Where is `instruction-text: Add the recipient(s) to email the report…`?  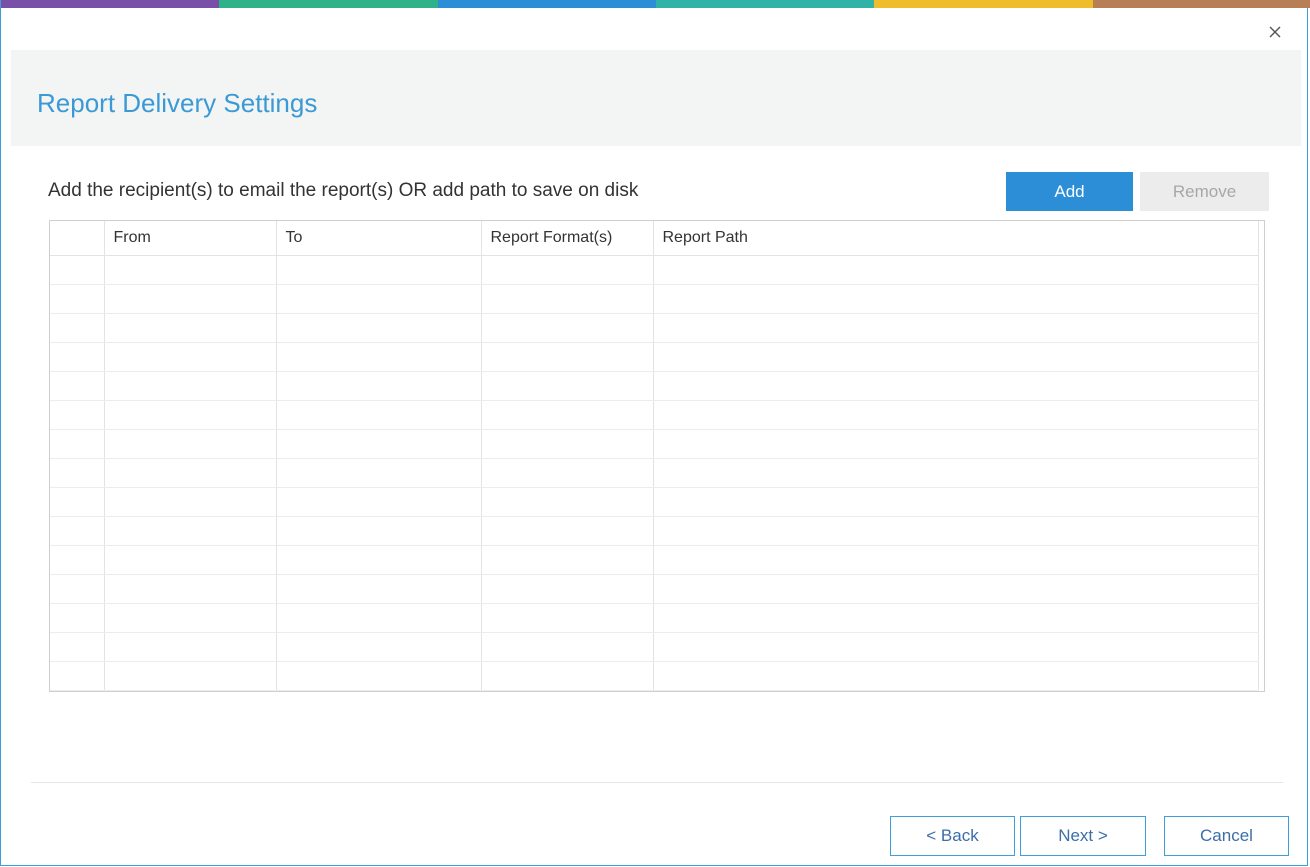
instruction-text: Add the recipient(s) to email the report… is located at coordinates (343, 190).